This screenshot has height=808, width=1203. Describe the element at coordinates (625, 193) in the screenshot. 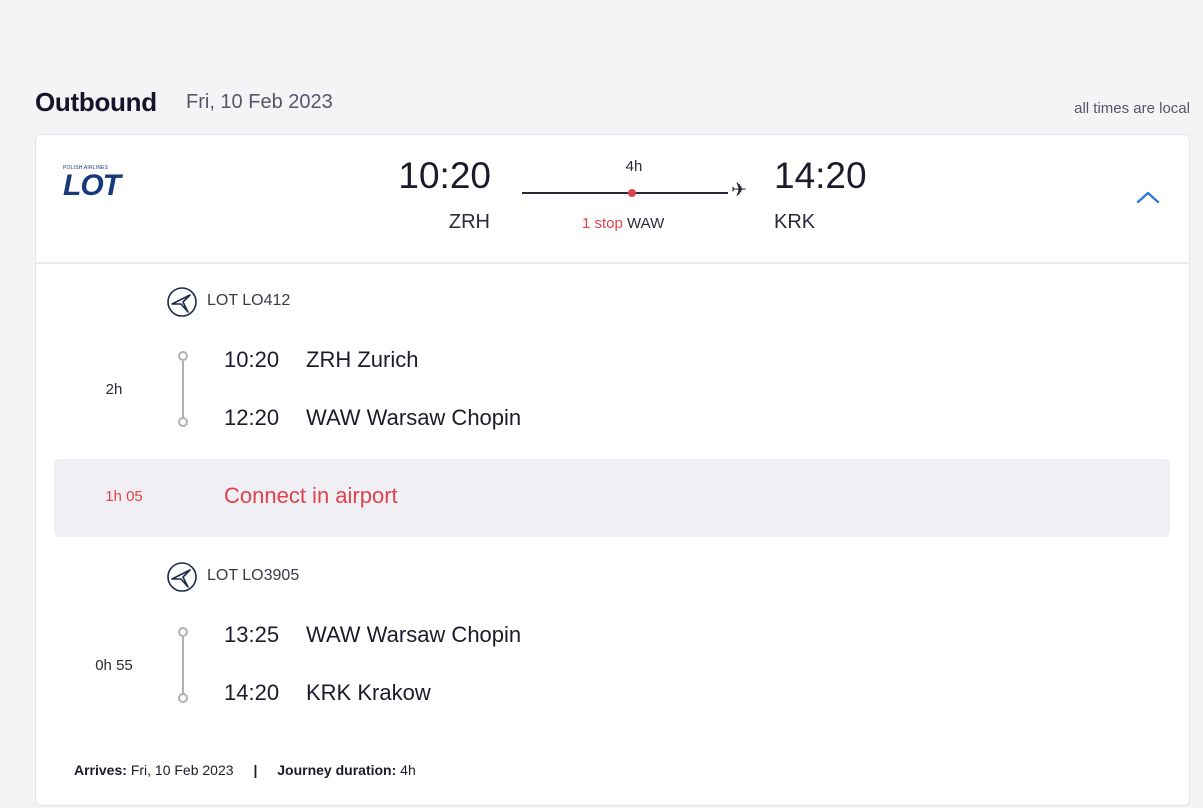

I see `route-line` at that location.